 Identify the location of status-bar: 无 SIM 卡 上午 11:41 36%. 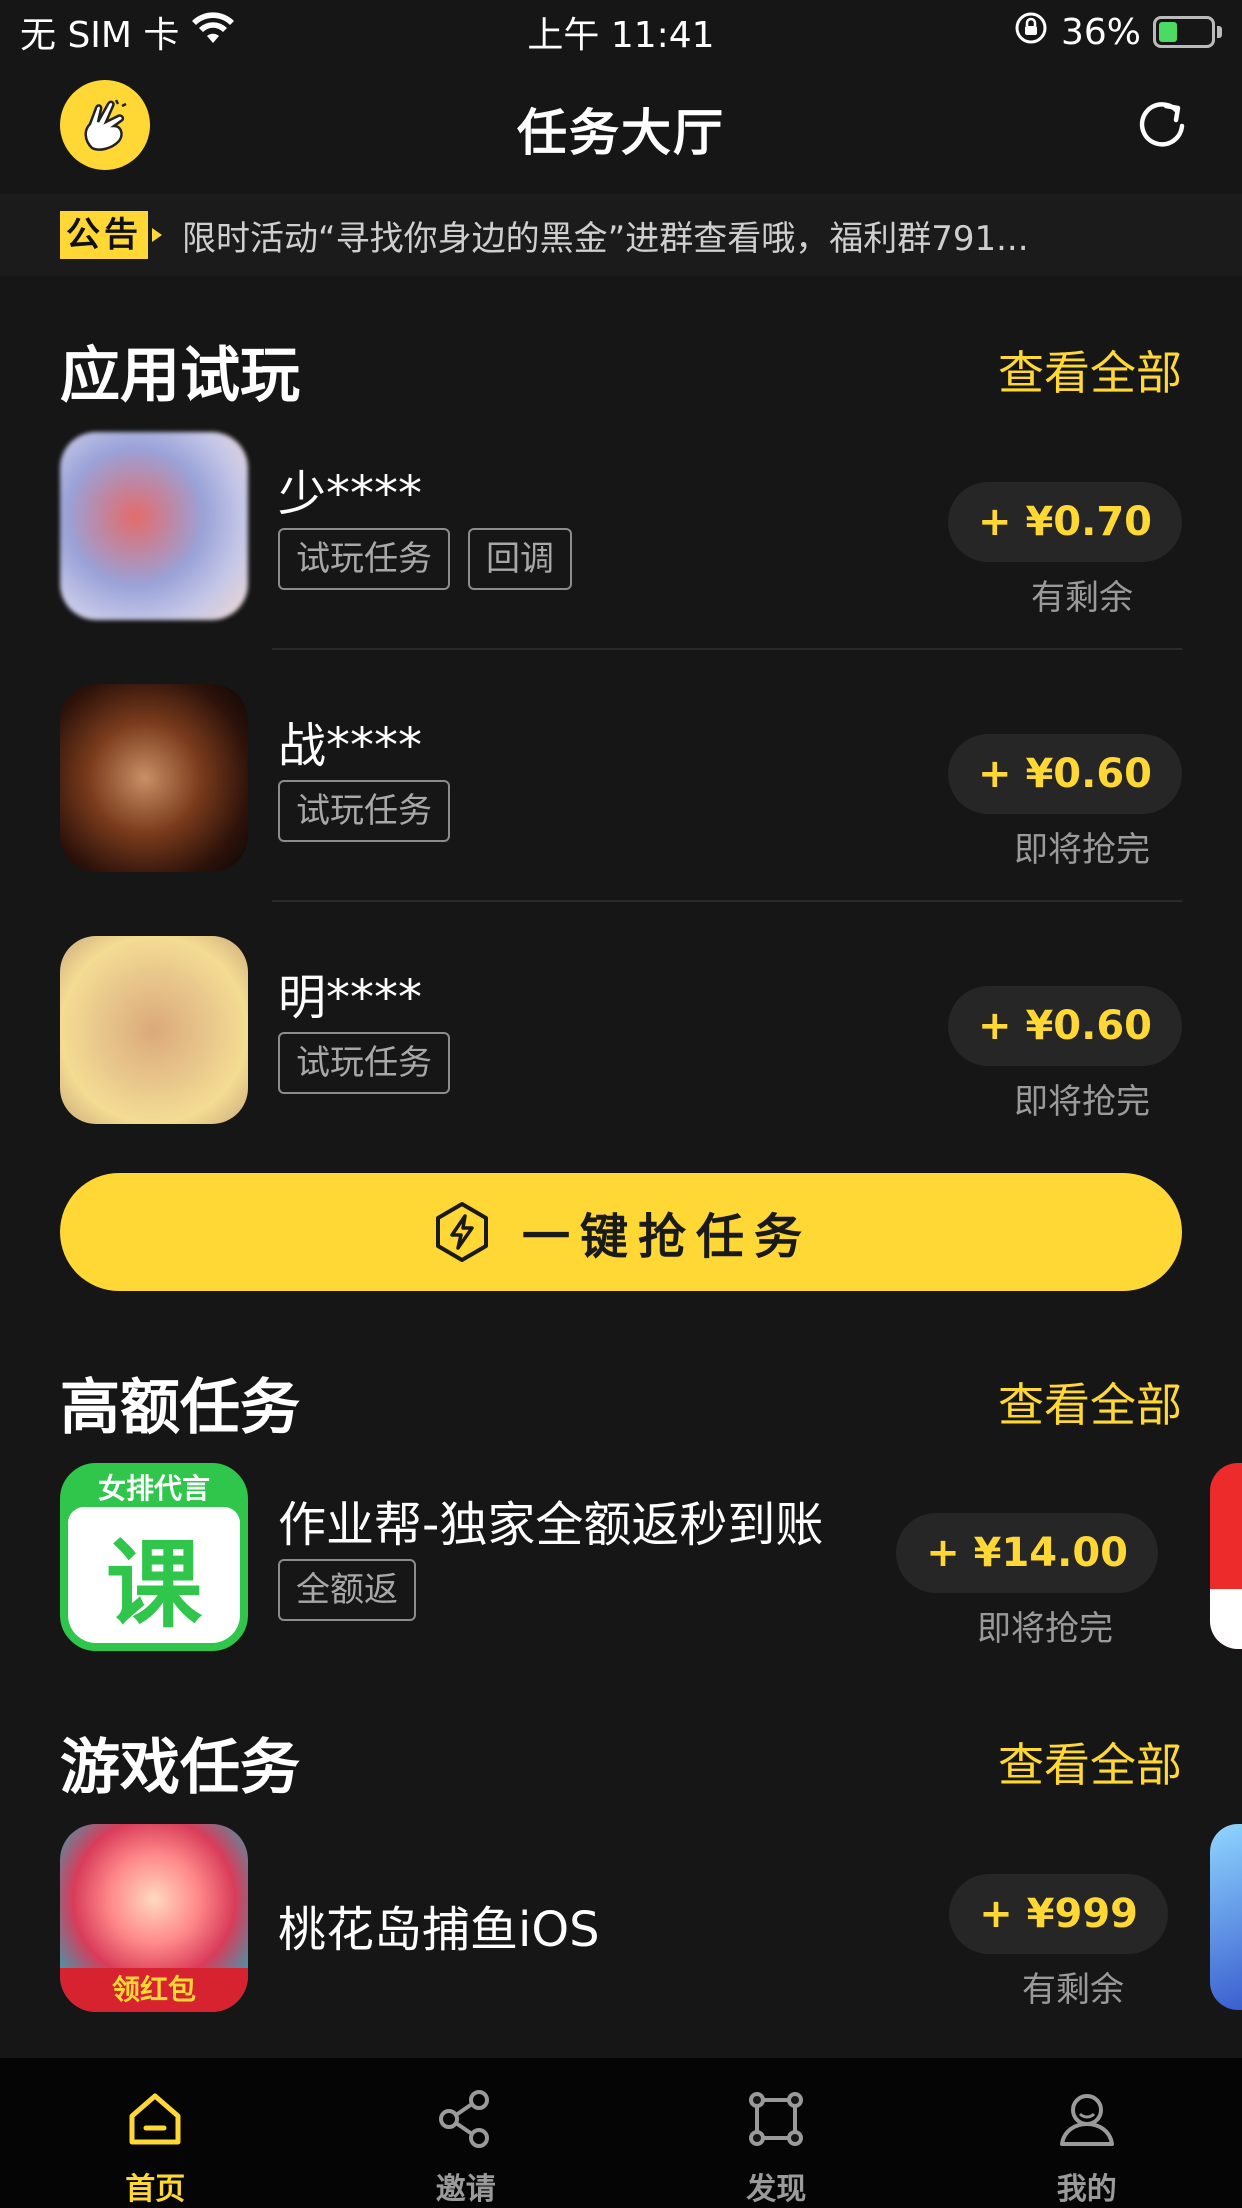
(621, 32).